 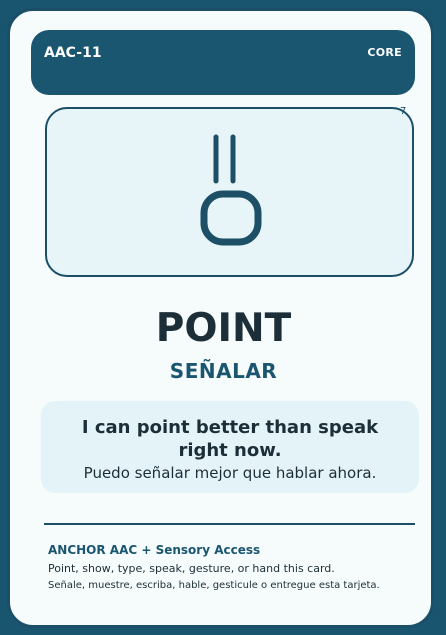 What do you see at coordinates (154, 550) in the screenshot?
I see `footer-title: ANCHOR AAC + Sensory Access` at bounding box center [154, 550].